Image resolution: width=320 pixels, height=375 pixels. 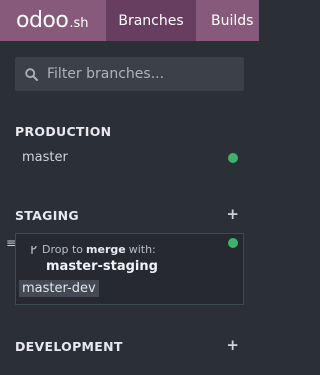 I want to click on odoo-sh-logo: odoo .sh, so click(x=53, y=20).